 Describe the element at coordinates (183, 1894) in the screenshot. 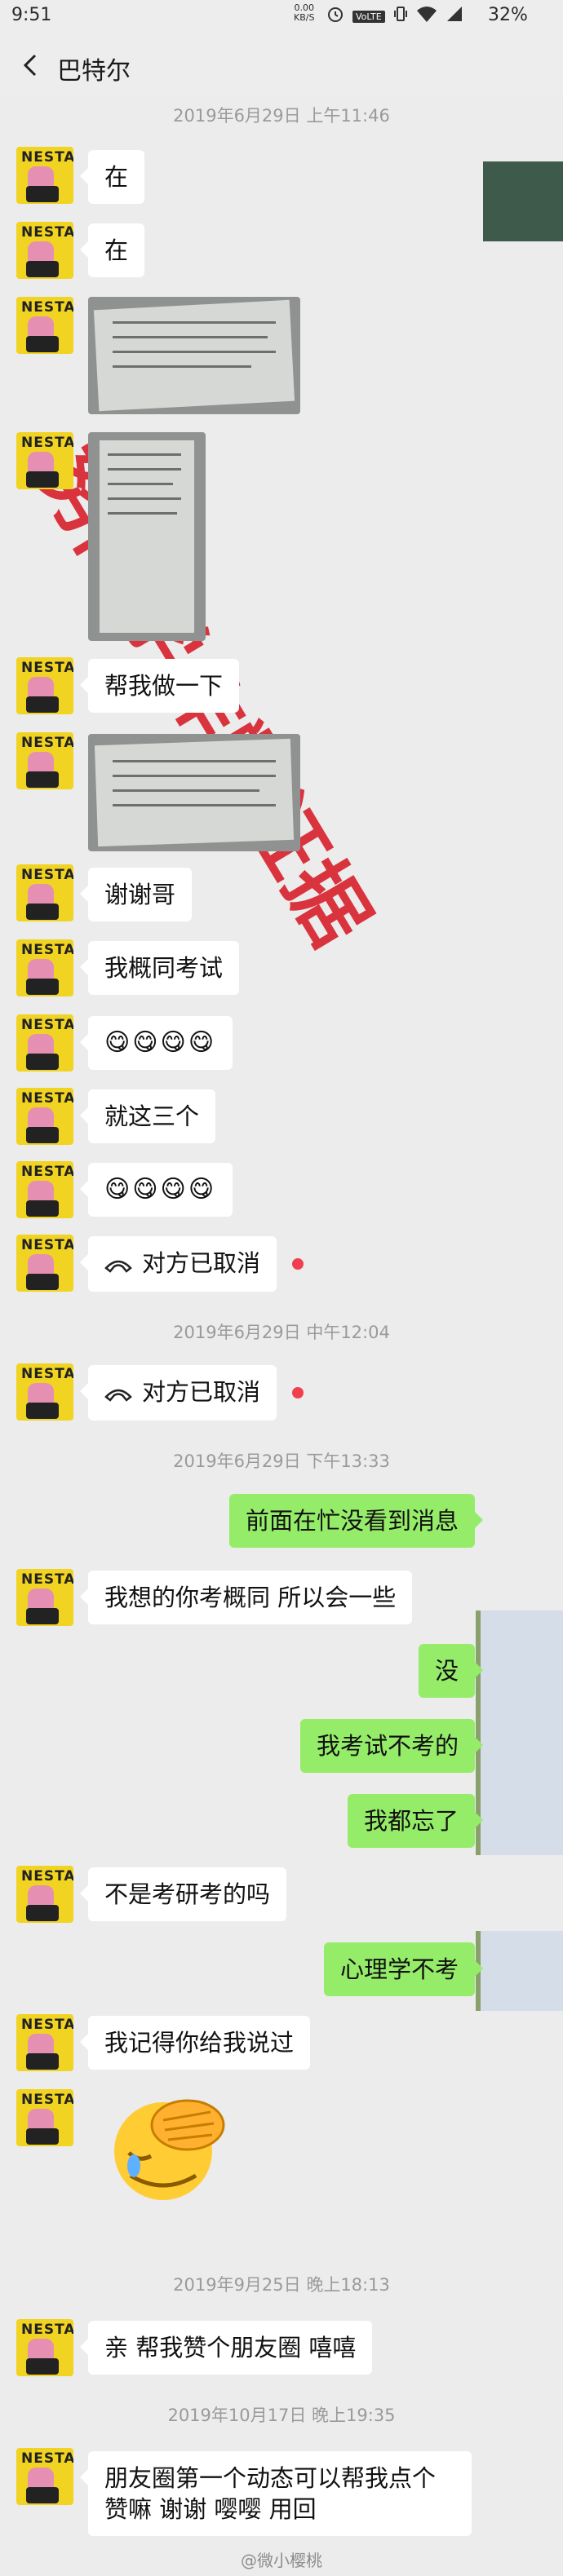

I see `message-bubble: 不是考研考的吗` at that location.